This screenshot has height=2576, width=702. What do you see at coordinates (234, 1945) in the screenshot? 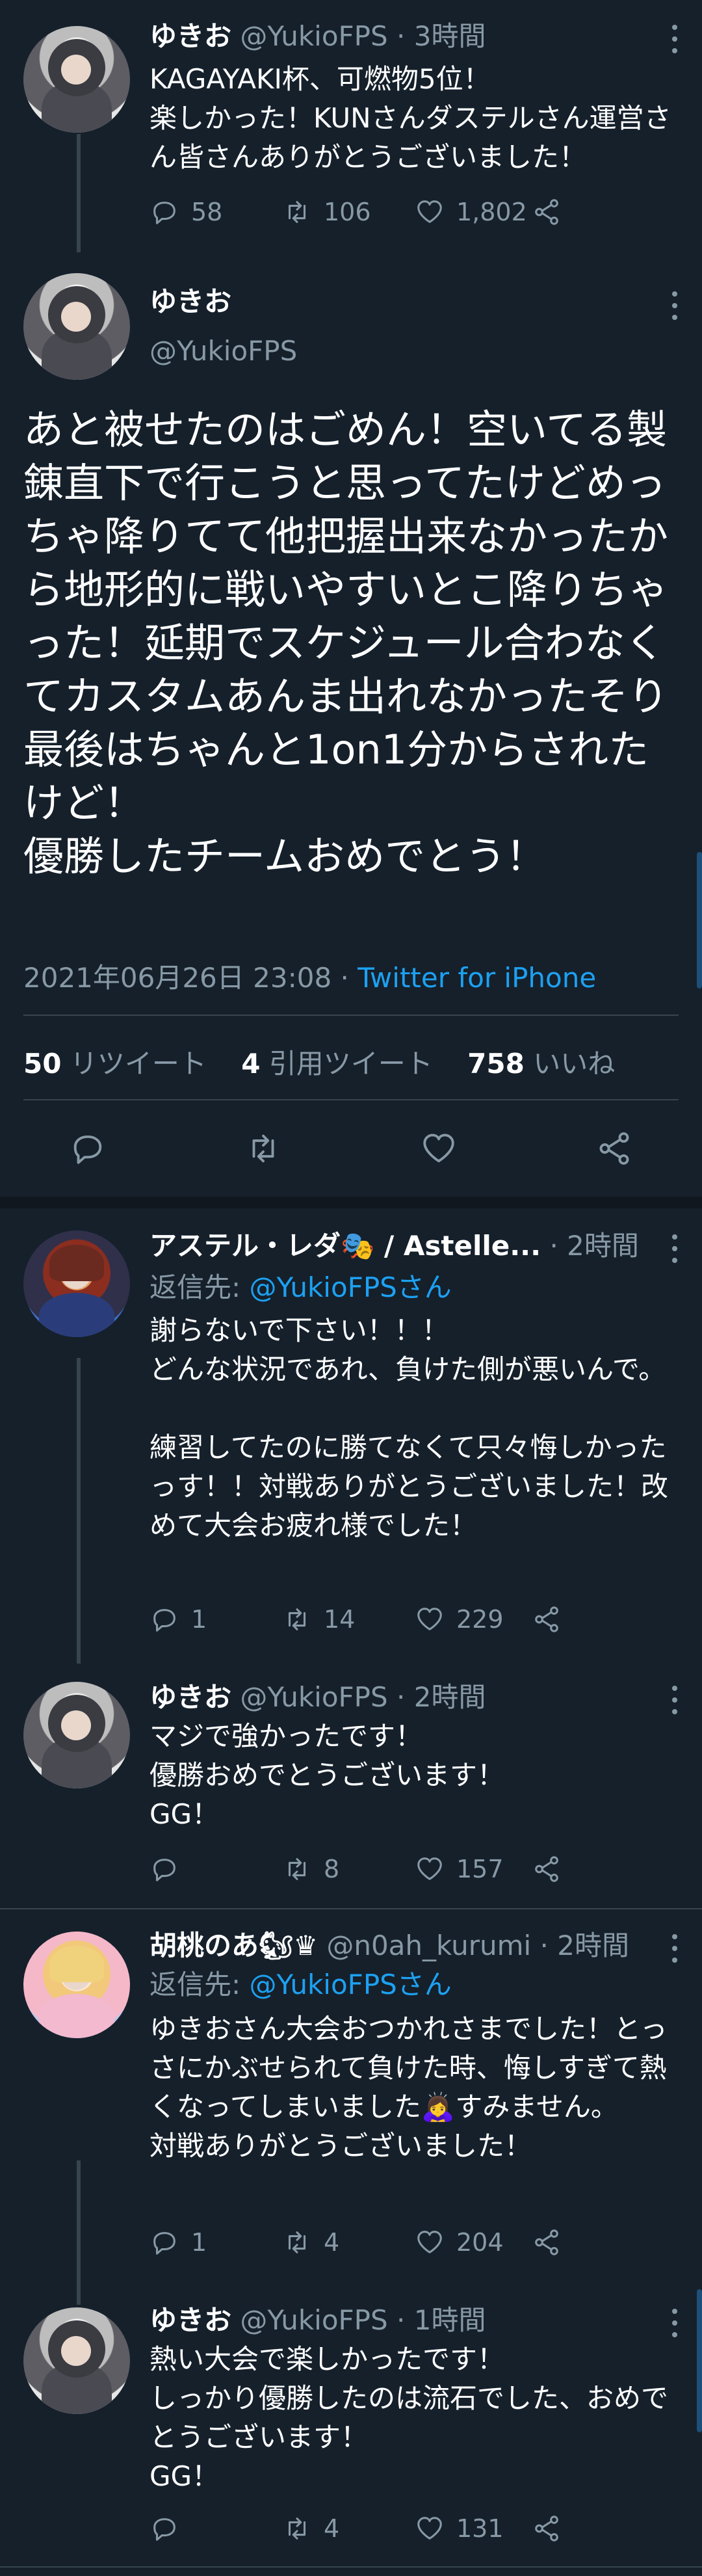
I see `author-name: 胡桃のあ🐿♛` at bounding box center [234, 1945].